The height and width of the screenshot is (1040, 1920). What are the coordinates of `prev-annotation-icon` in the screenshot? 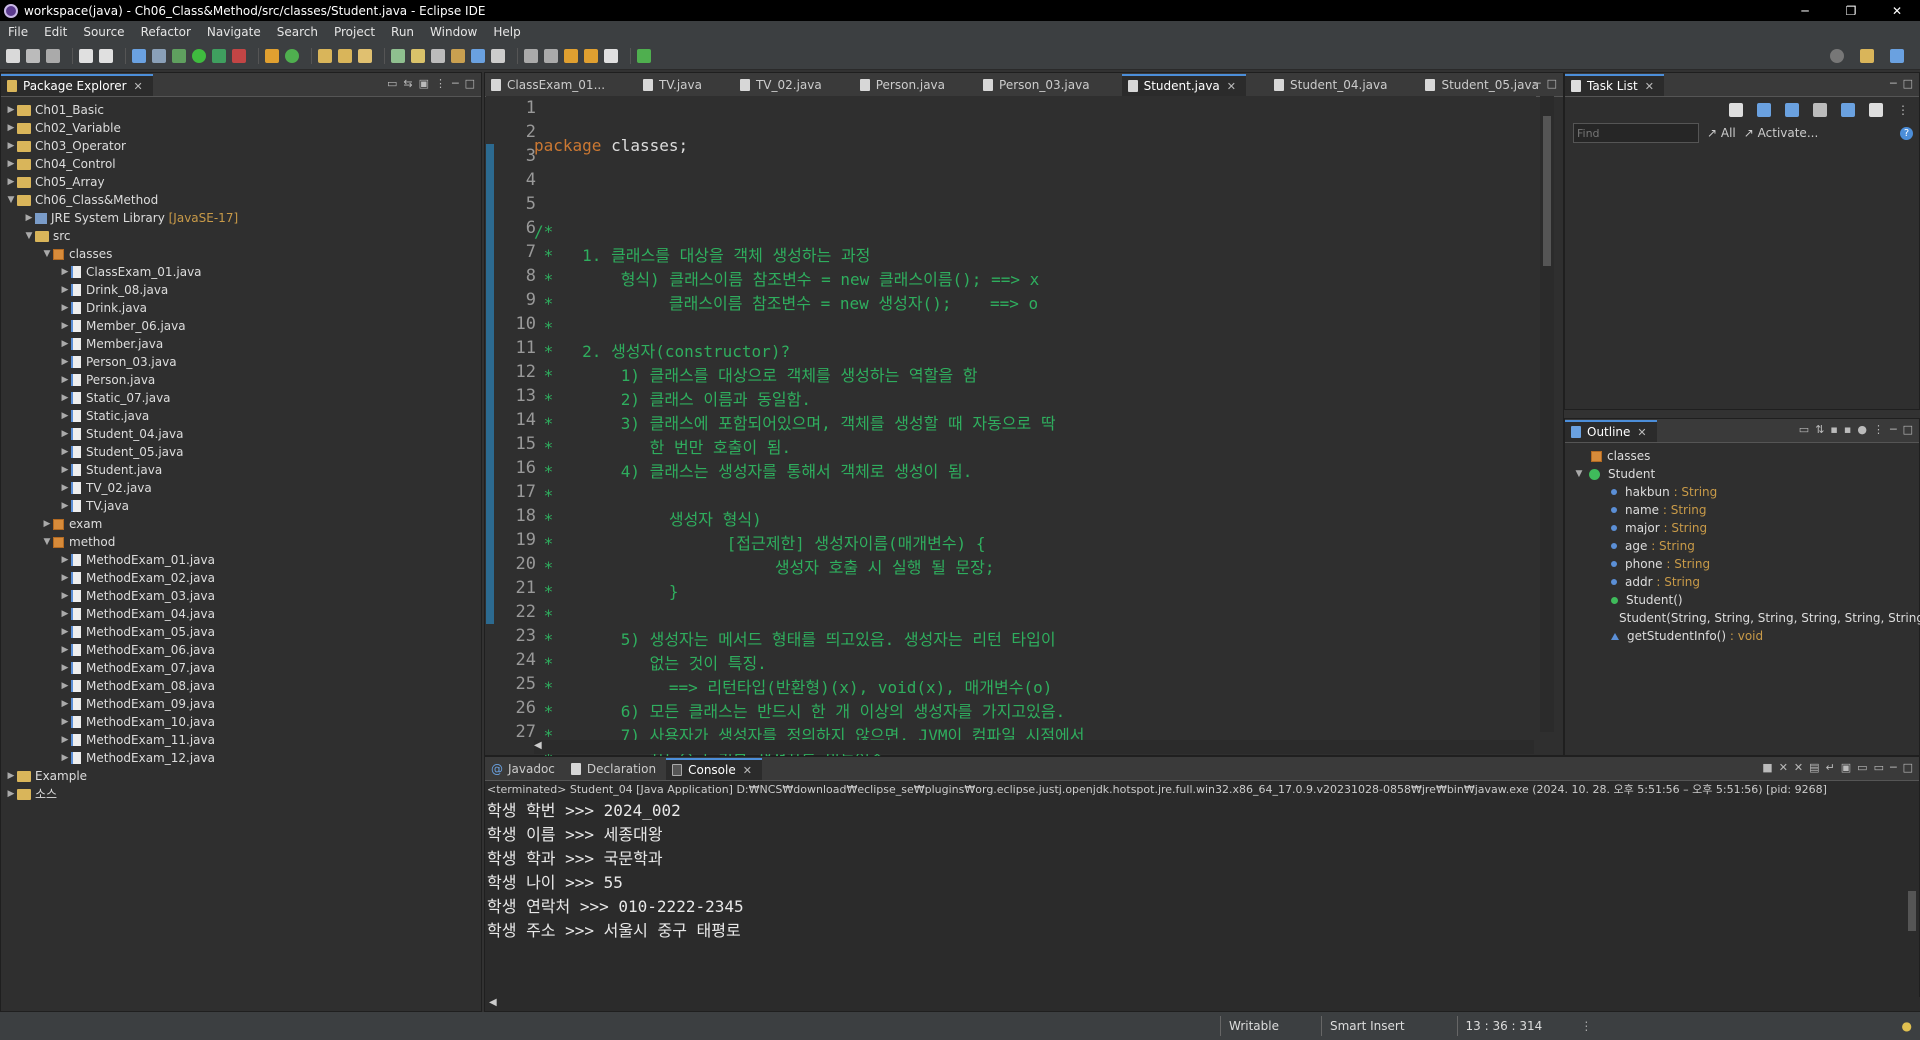 It's located at (551, 55).